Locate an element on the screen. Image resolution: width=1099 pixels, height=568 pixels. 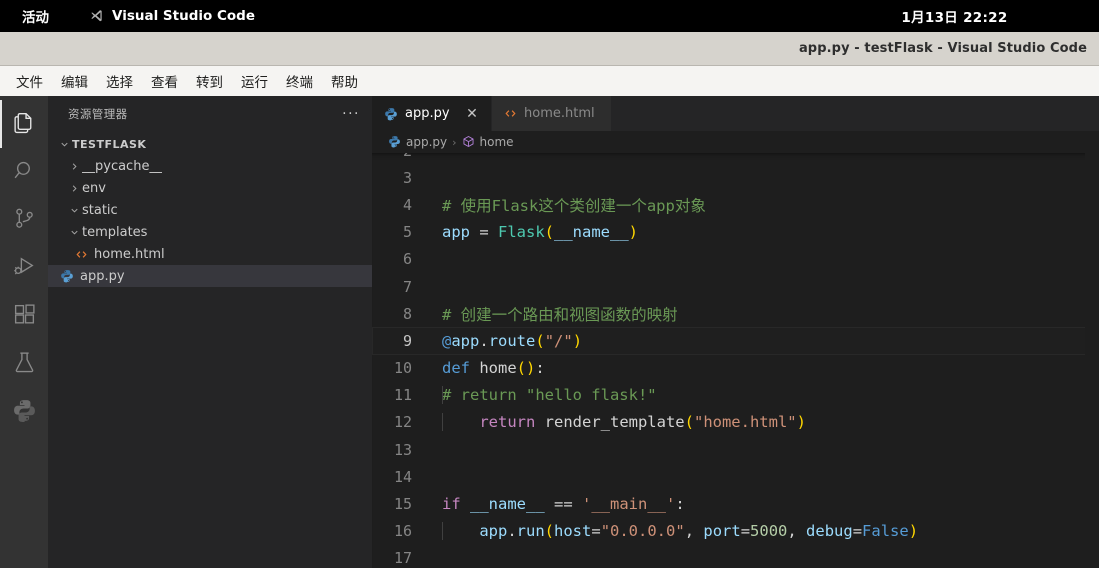
tree-item-home-html: home.html is located at coordinates (210, 254).